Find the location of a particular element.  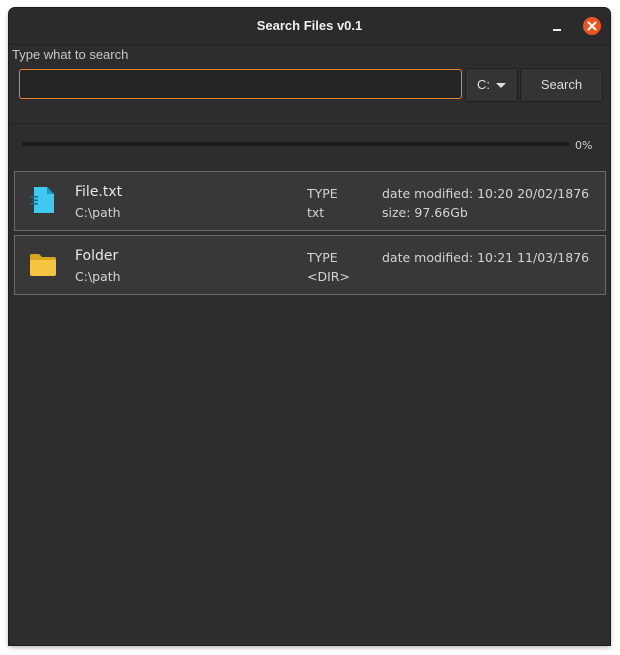

result-size: size: 97.66Gb is located at coordinates (425, 212).